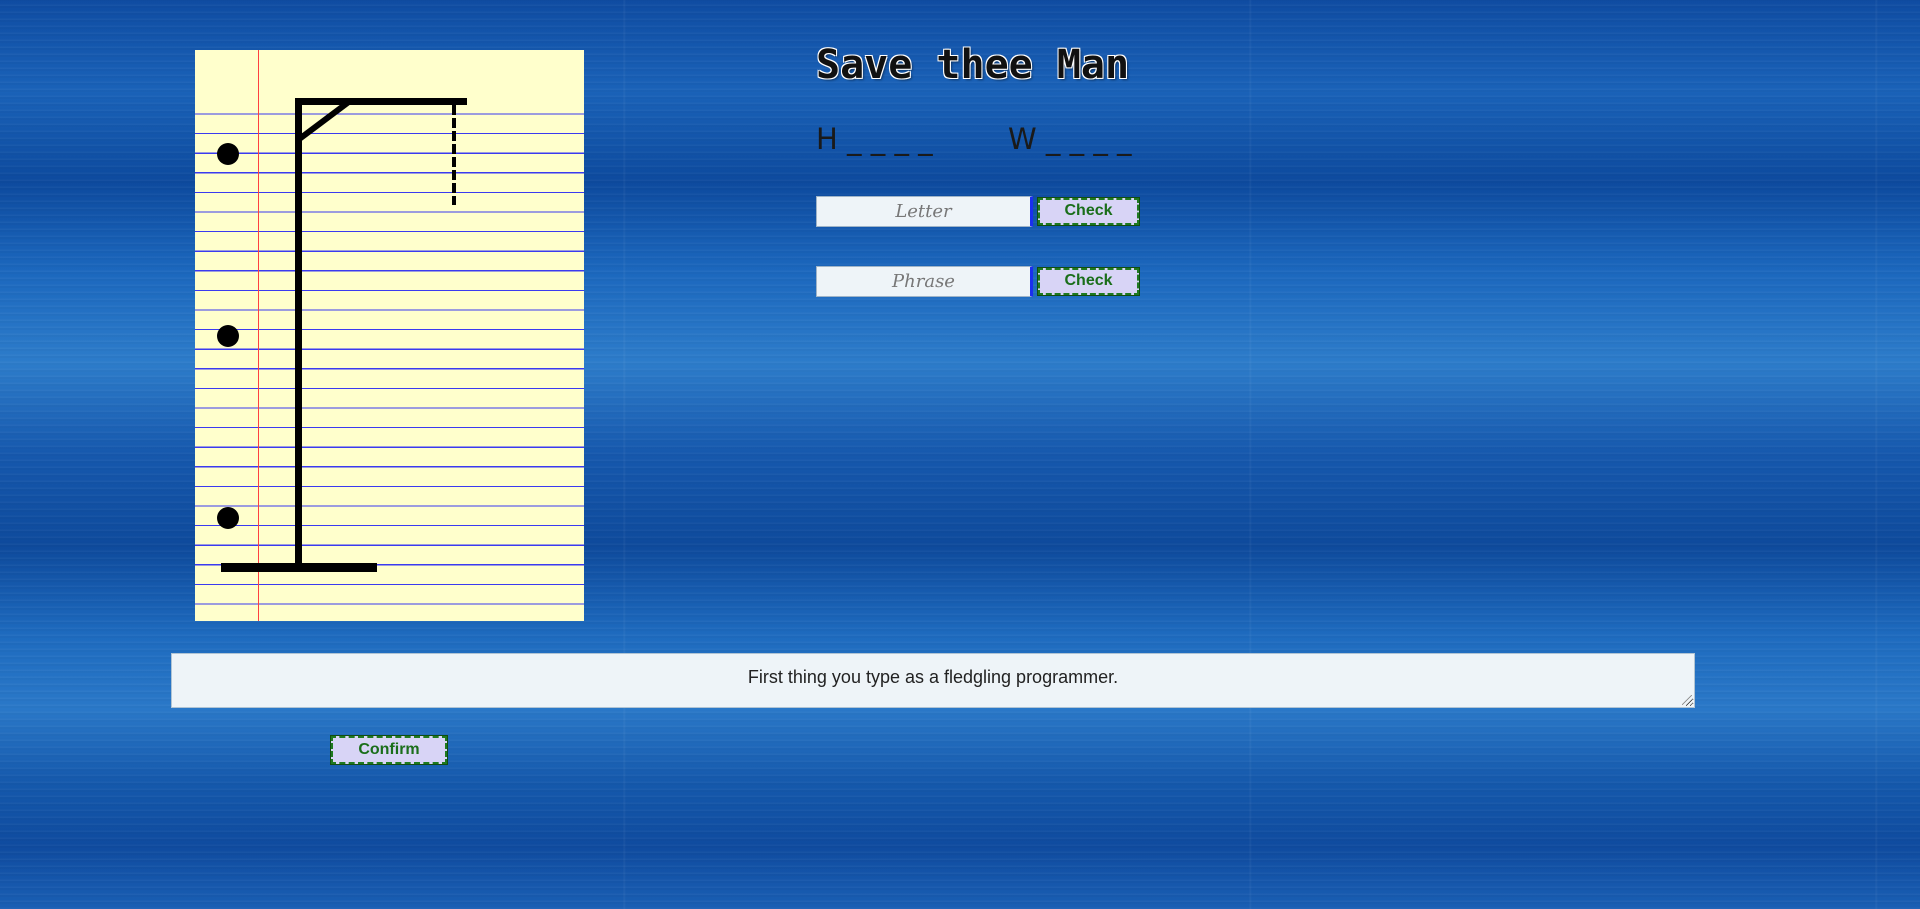  I want to click on hidden-word: W _ _ _ _, so click(1070, 139).